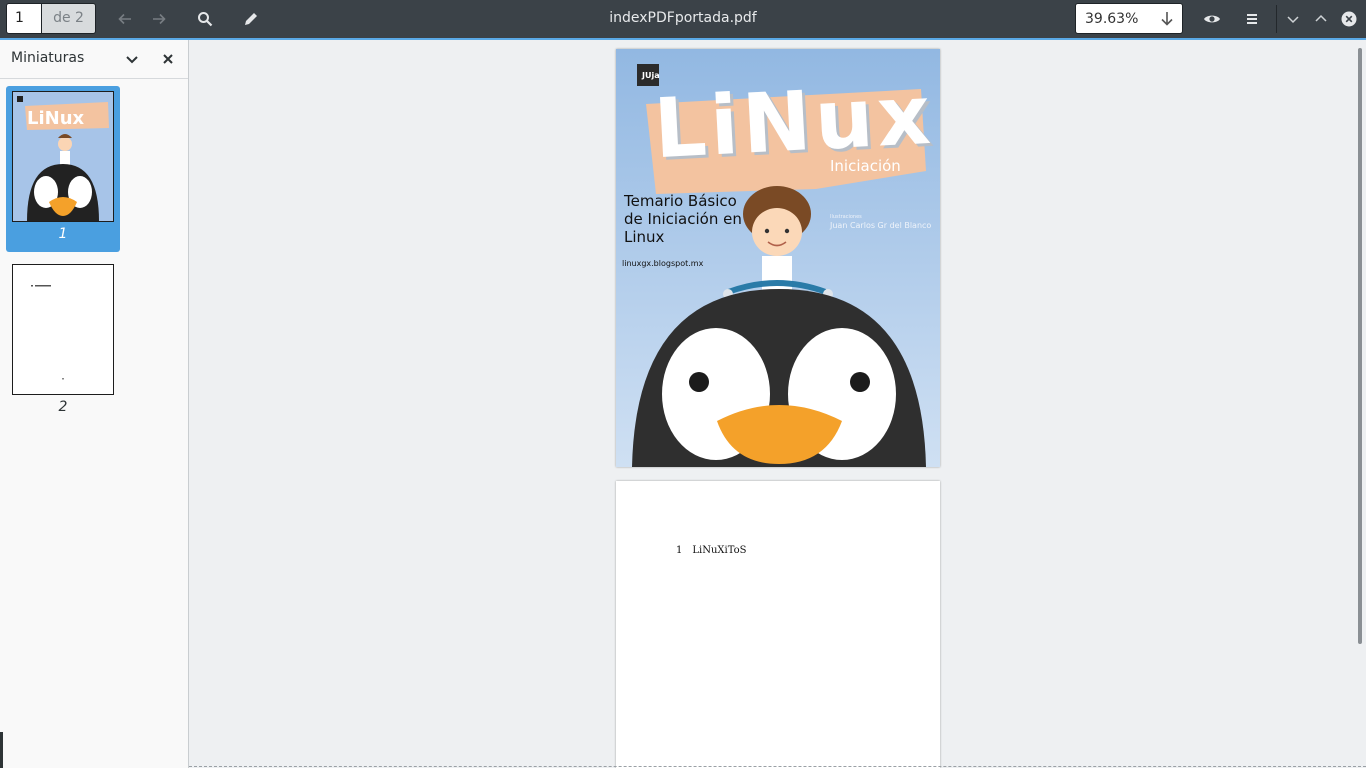 The width and height of the screenshot is (1366, 768). Describe the element at coordinates (777, 766) in the screenshot. I see `bottom-dashed-line` at that location.